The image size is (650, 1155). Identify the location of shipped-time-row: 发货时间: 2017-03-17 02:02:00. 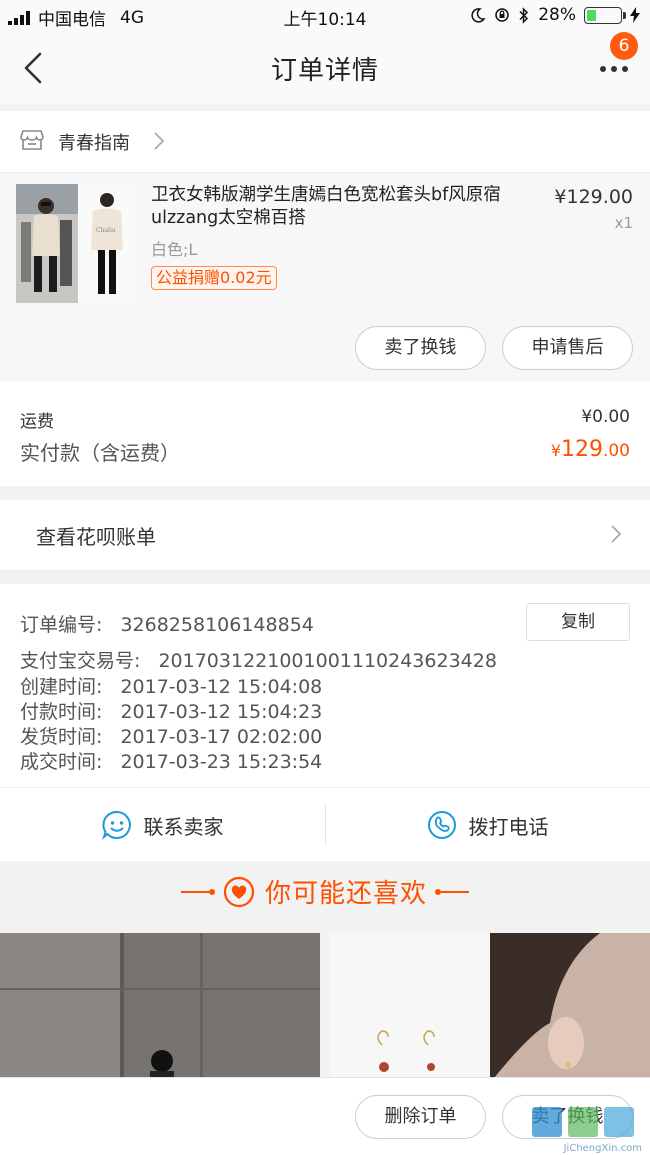
(171, 735).